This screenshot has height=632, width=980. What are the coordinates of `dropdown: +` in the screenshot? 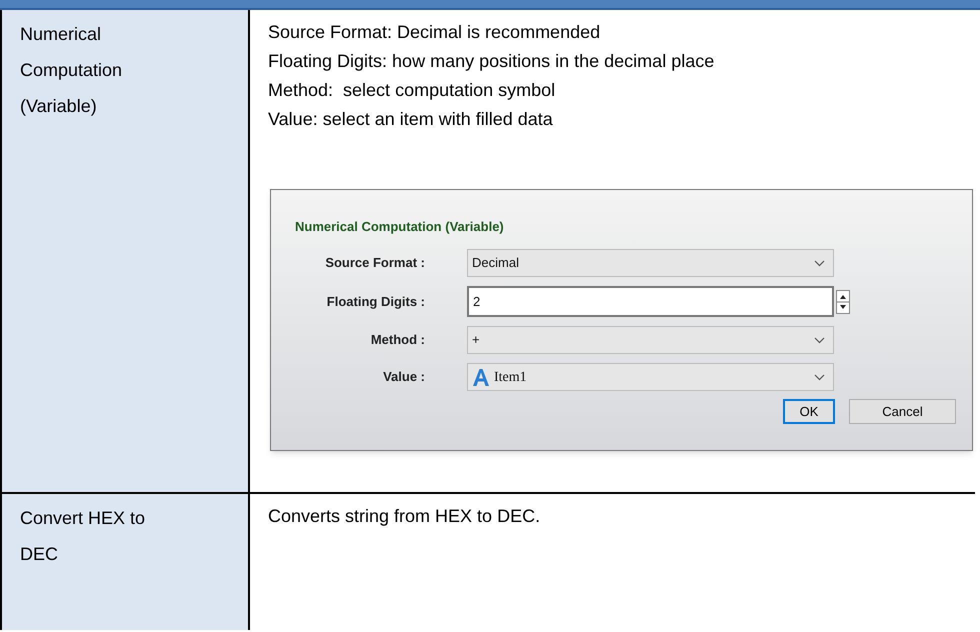 It's located at (650, 340).